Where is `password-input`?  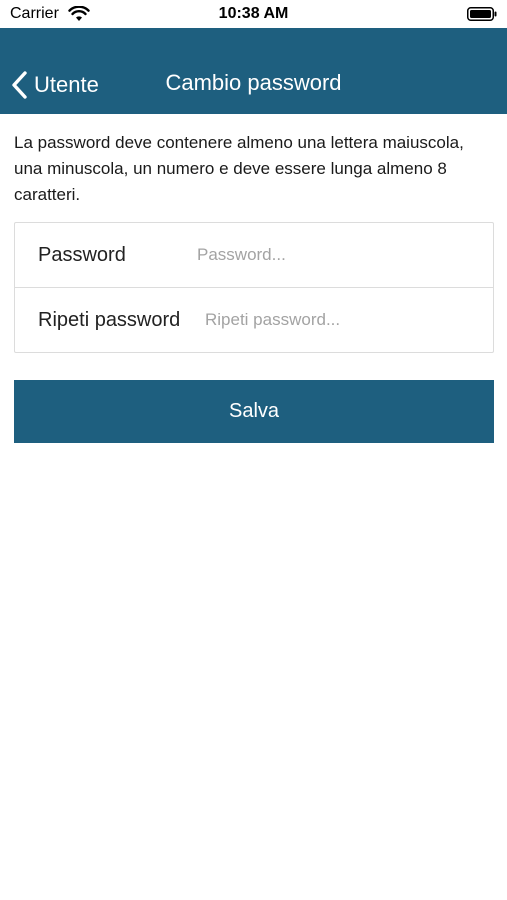
password-input is located at coordinates (332, 255).